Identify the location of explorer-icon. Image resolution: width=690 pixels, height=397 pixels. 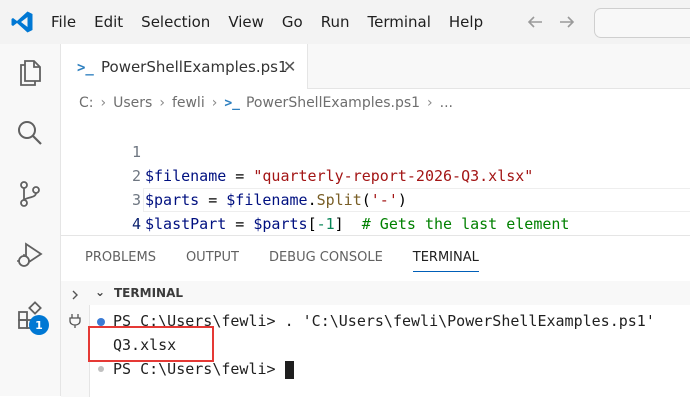
(30, 72).